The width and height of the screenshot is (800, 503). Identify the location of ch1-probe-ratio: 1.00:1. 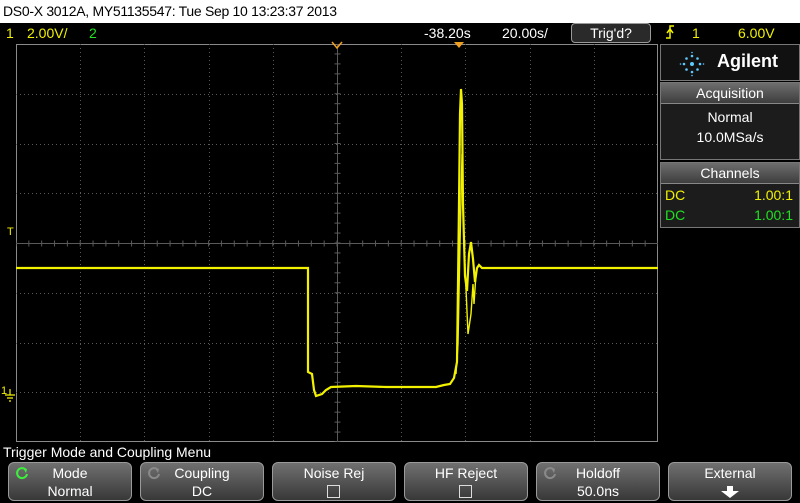
(773, 195).